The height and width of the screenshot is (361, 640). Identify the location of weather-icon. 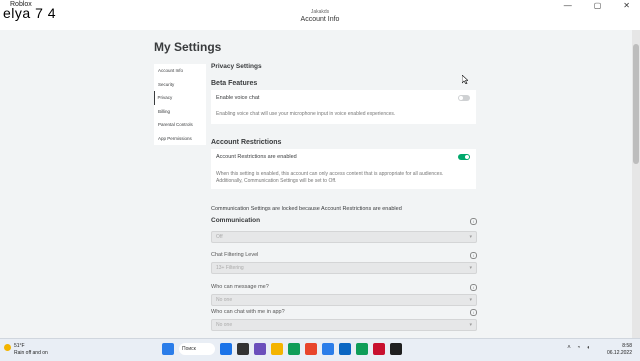
(7, 347).